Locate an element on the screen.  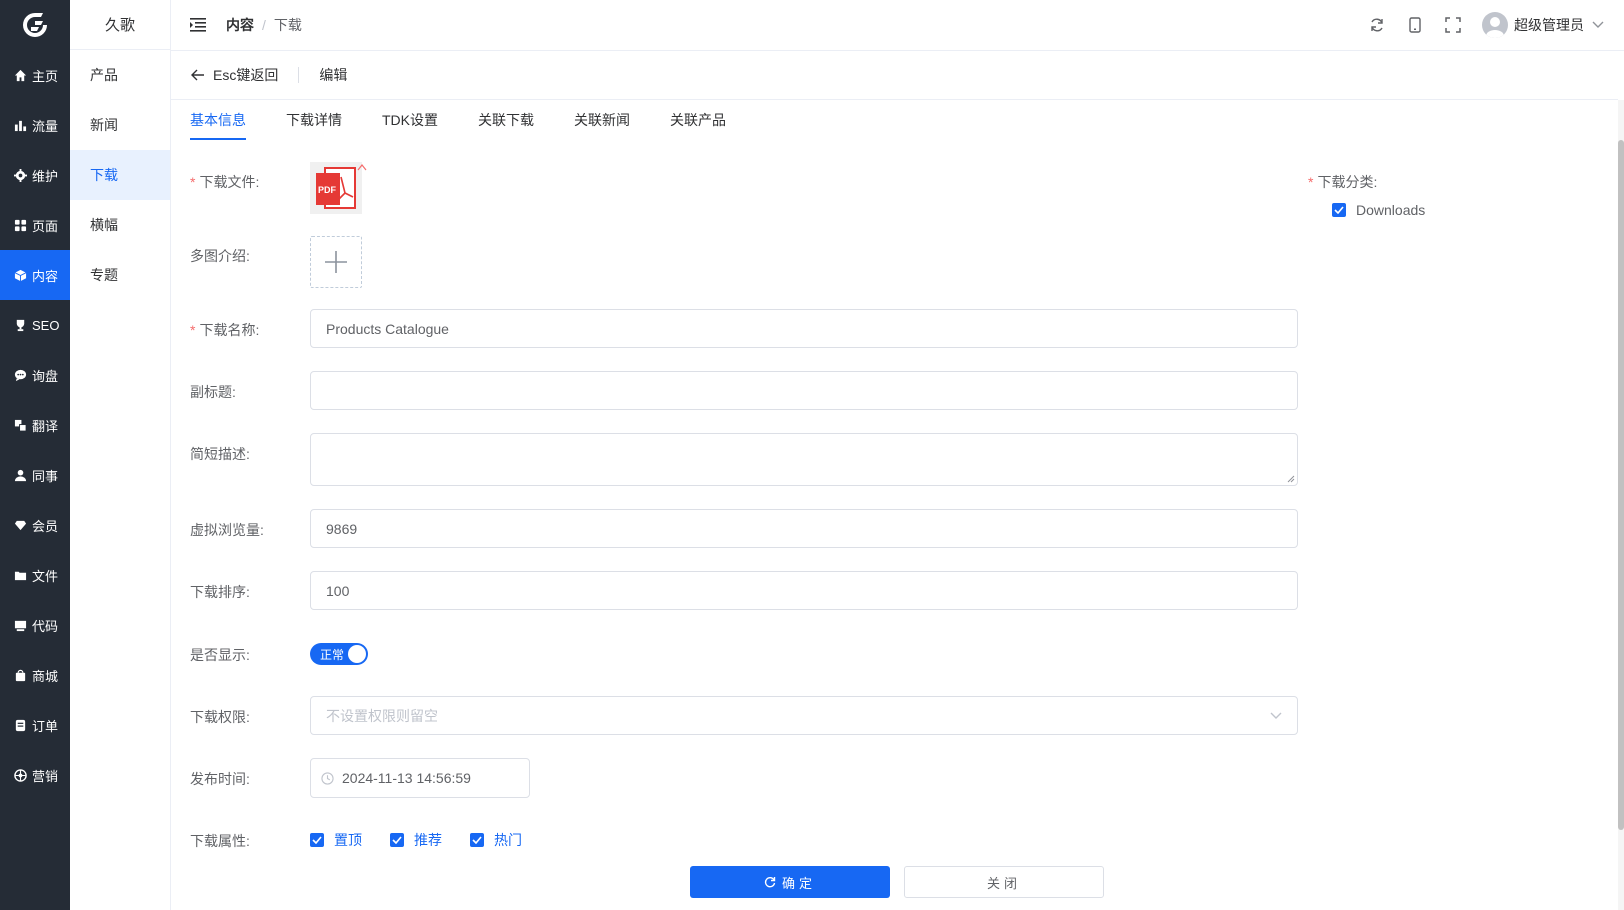
scrollbar-thumb is located at coordinates (1621, 485).